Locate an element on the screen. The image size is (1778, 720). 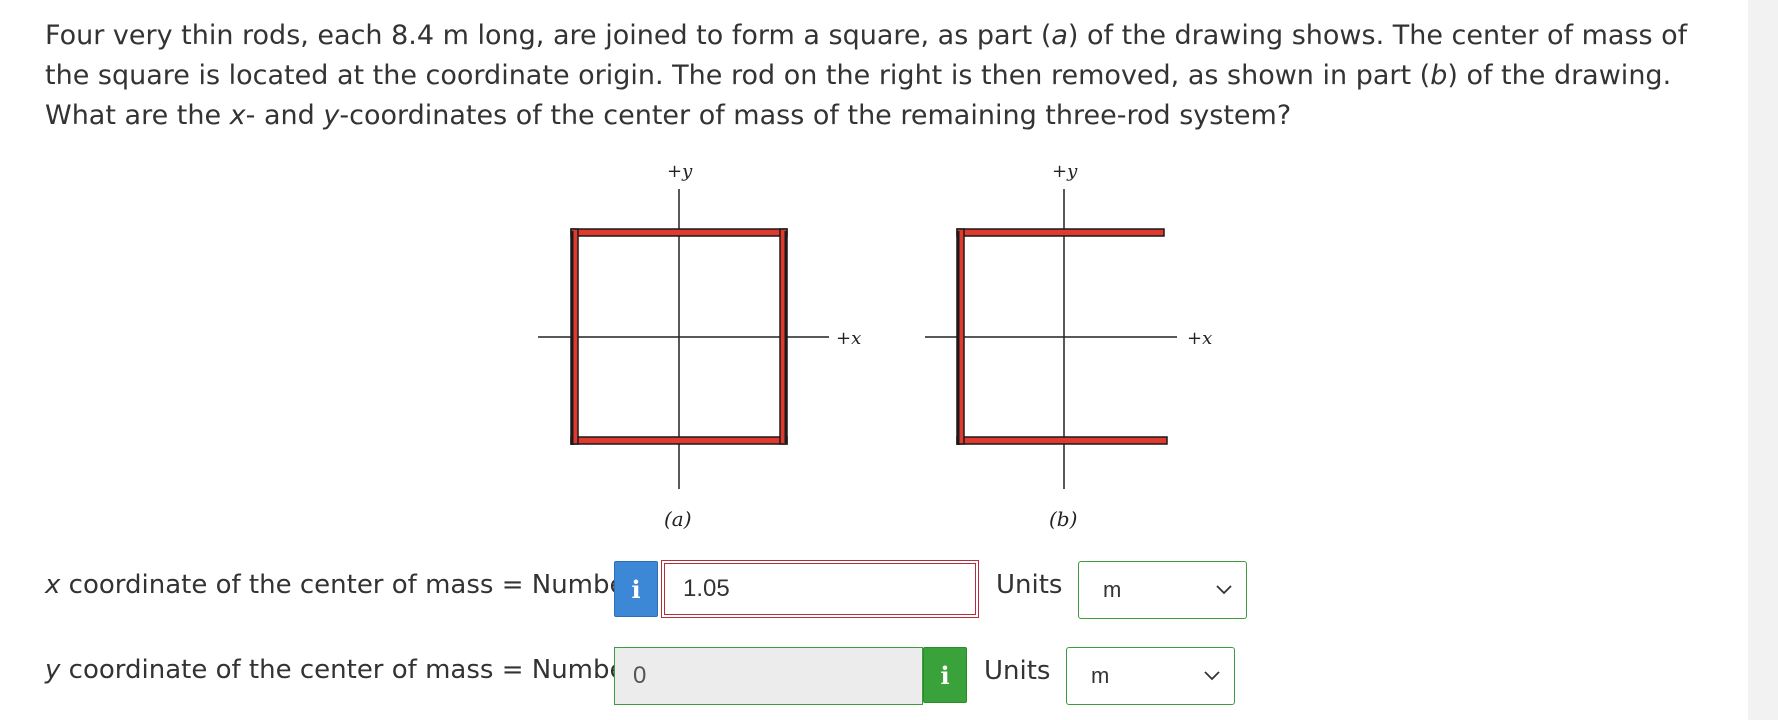
y-units-select: m is located at coordinates (1150, 676).